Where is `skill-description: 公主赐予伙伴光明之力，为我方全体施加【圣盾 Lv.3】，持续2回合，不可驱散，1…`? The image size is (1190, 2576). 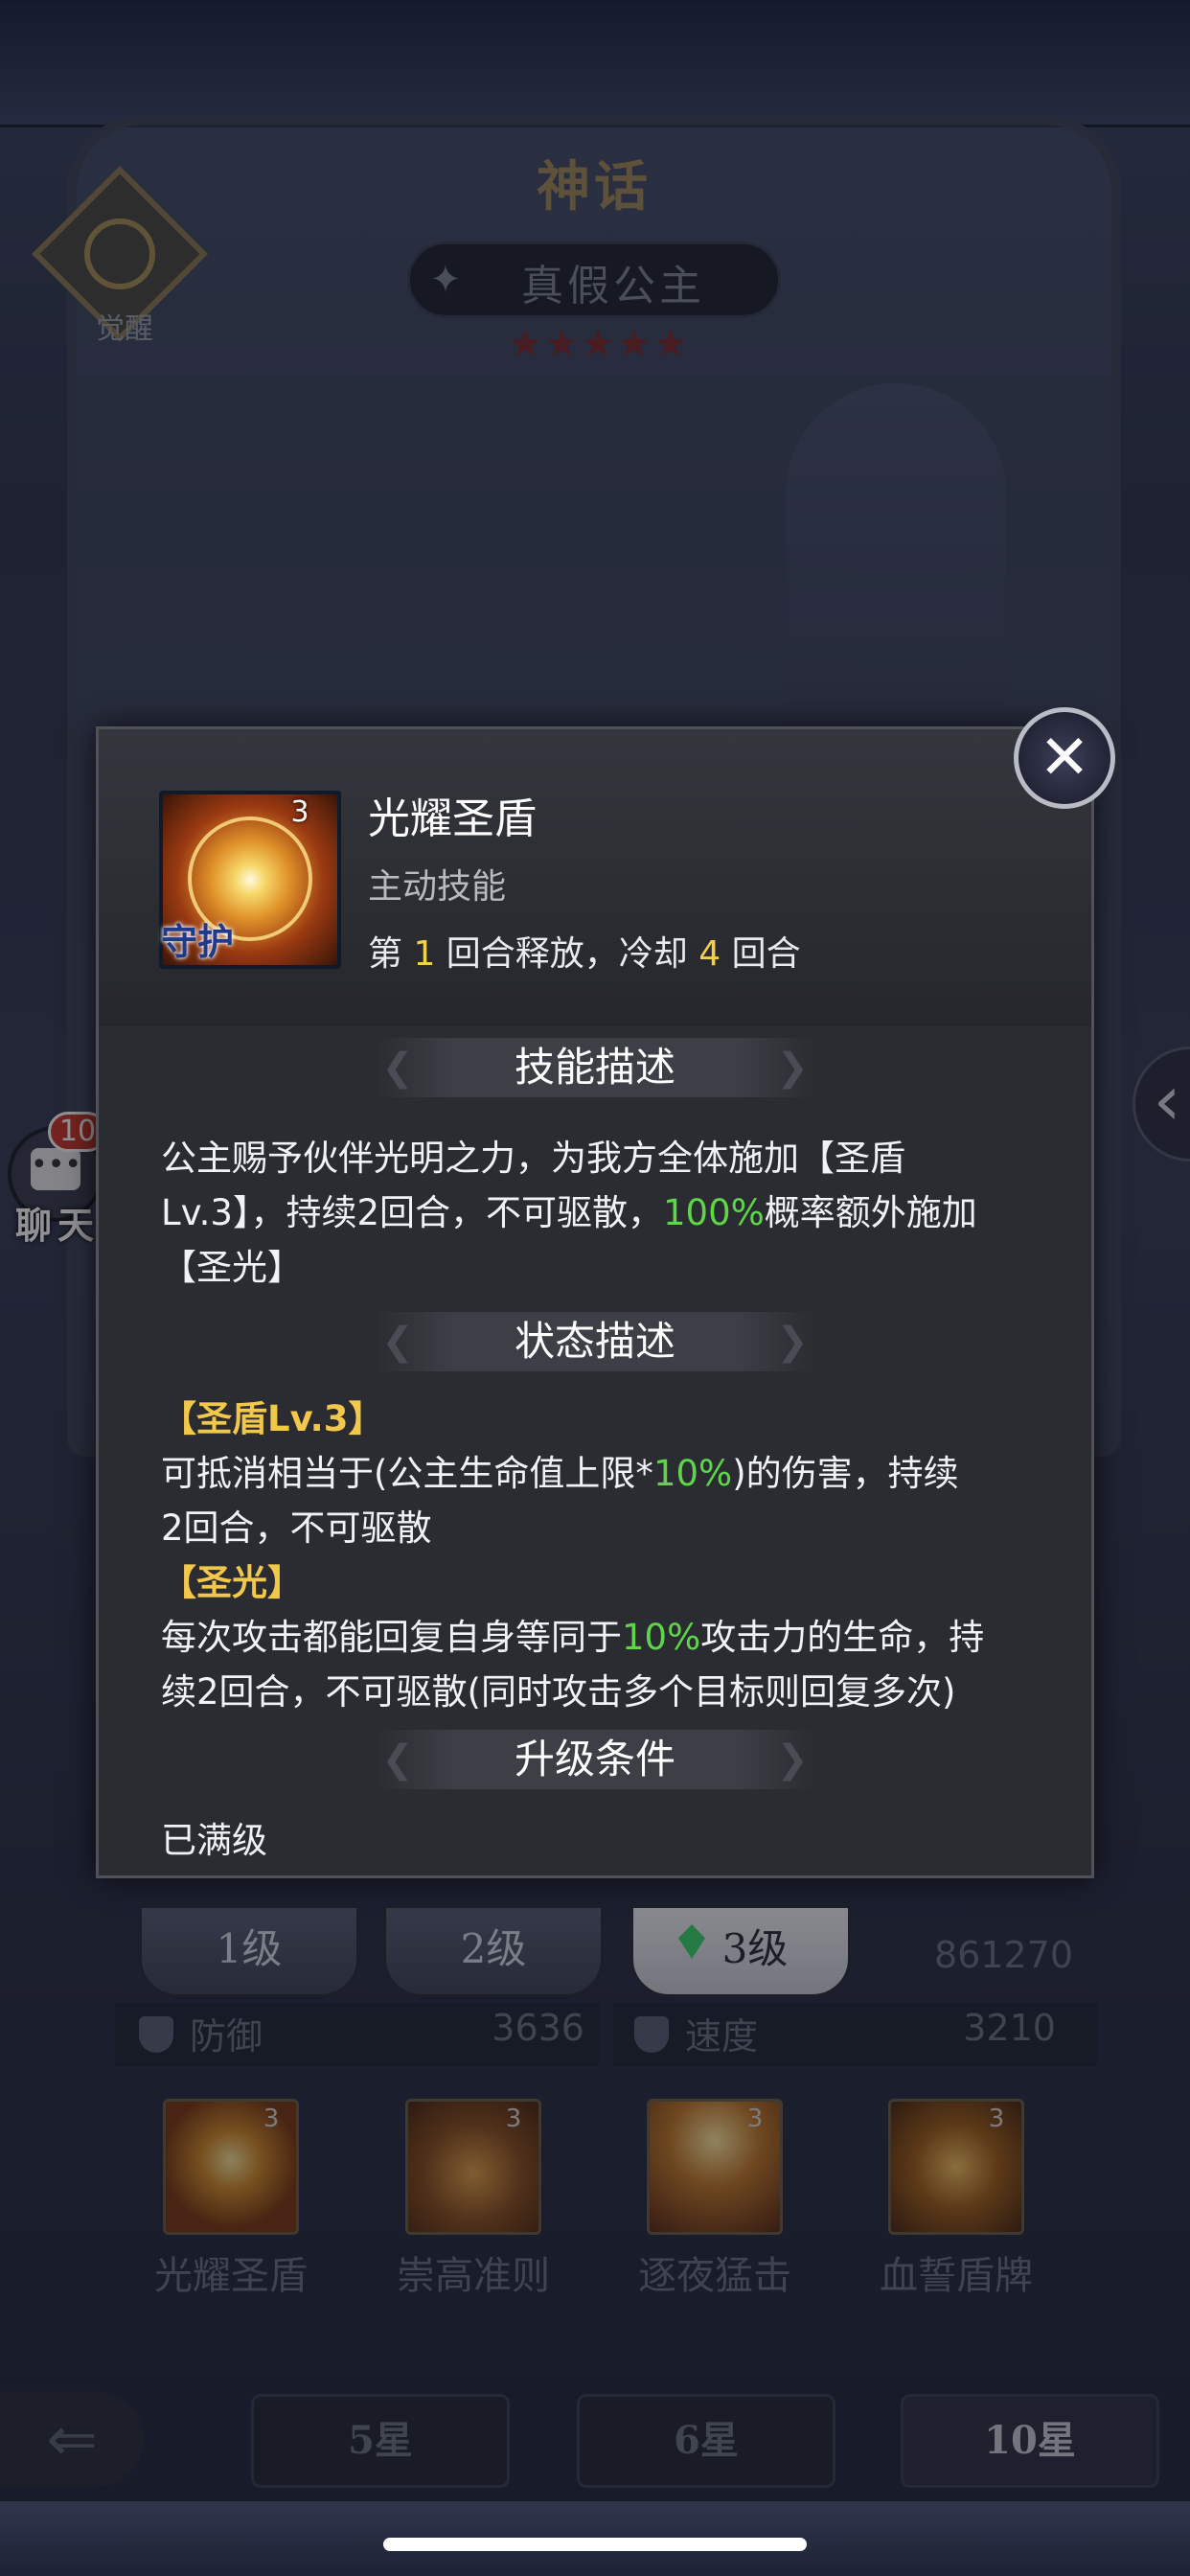 skill-description: 公主赐予伙伴光明之力，为我方全体施加【圣盾 Lv.3】，持续2回合，不可驱散，1… is located at coordinates (569, 1213).